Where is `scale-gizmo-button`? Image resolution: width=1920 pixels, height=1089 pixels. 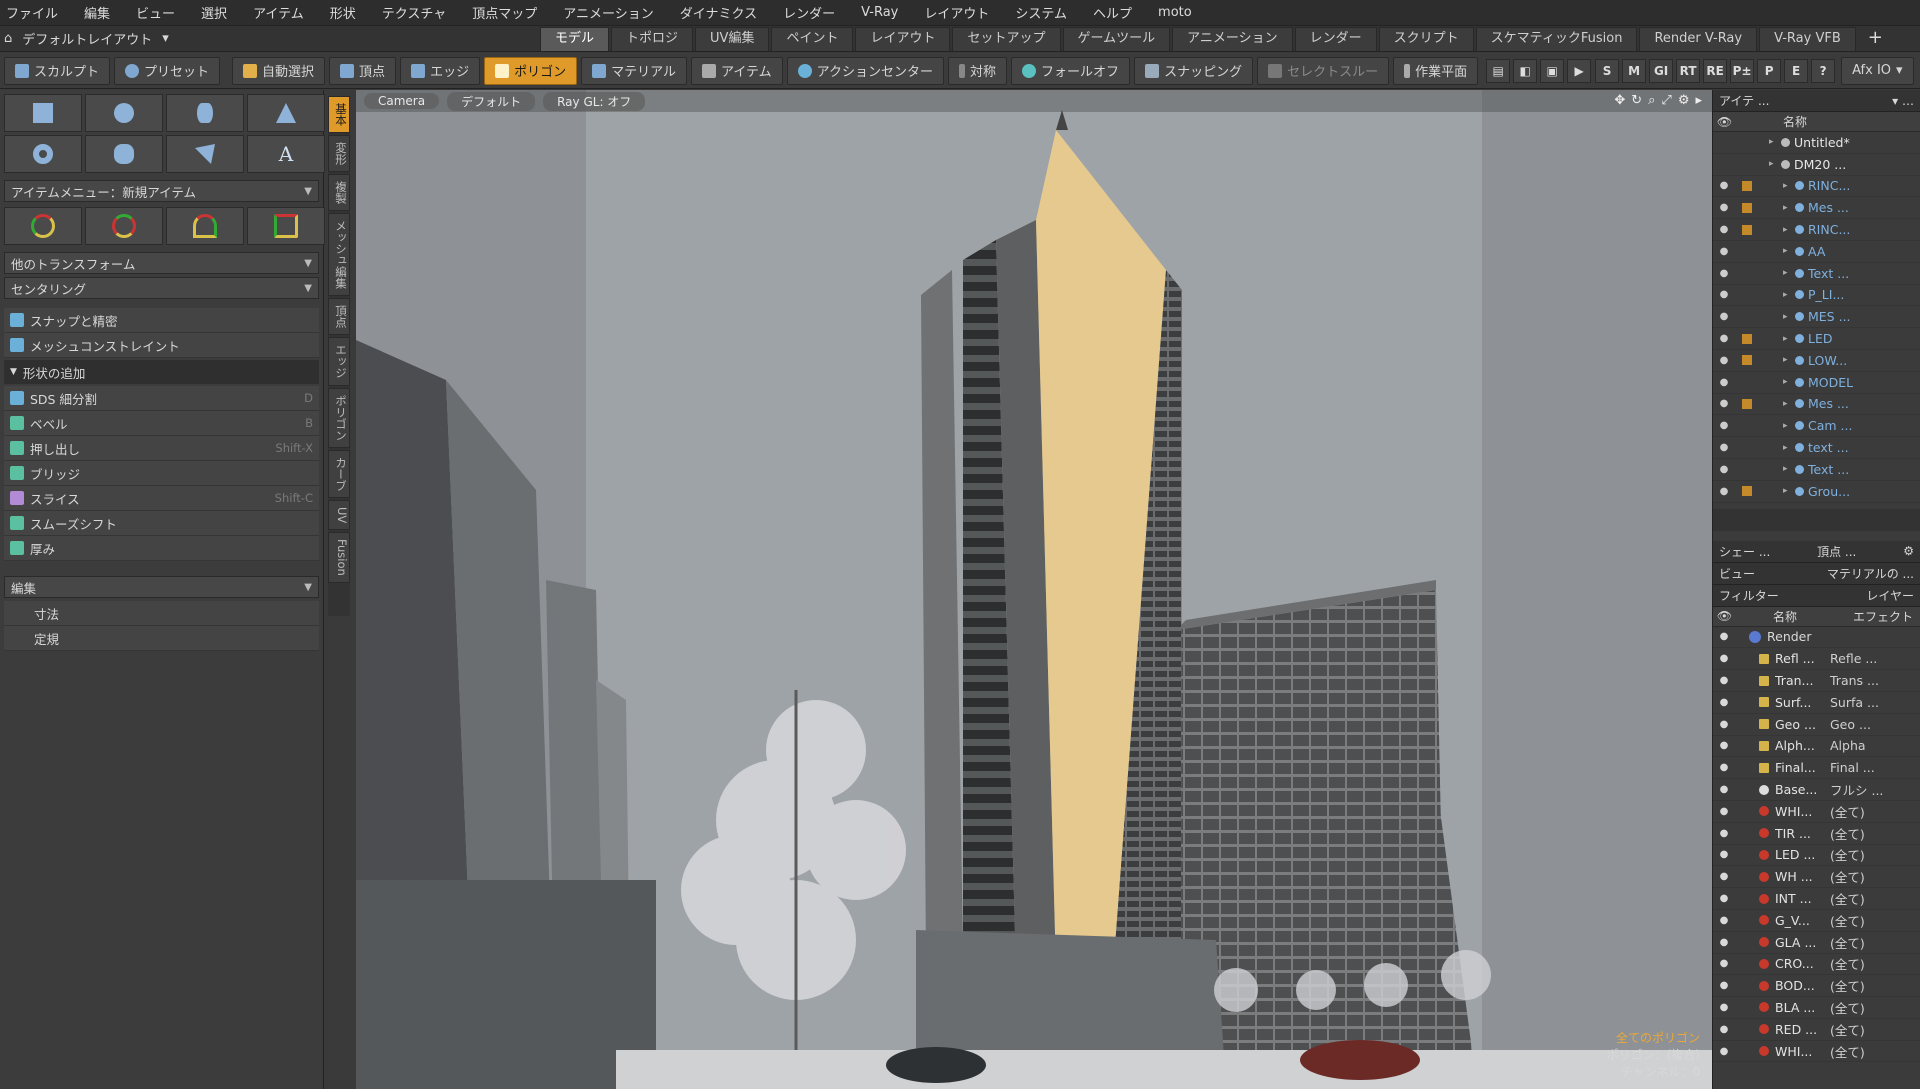 scale-gizmo-button is located at coordinates (205, 226).